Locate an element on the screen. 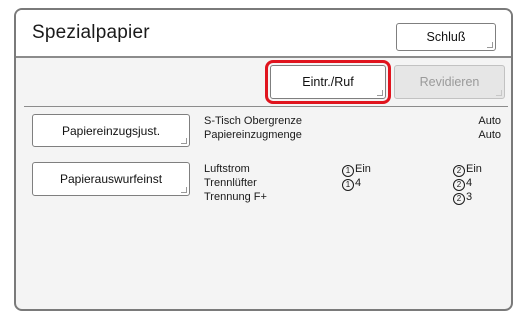 Image resolution: width=526 pixels, height=316 pixels. output-row-value-2: 24 is located at coordinates (462, 184).